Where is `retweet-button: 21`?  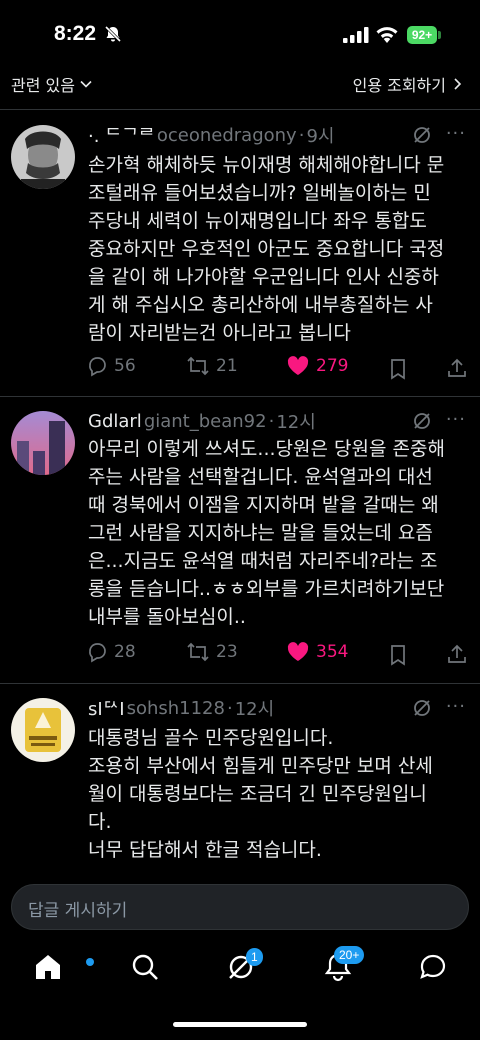 retweet-button: 21 is located at coordinates (212, 366).